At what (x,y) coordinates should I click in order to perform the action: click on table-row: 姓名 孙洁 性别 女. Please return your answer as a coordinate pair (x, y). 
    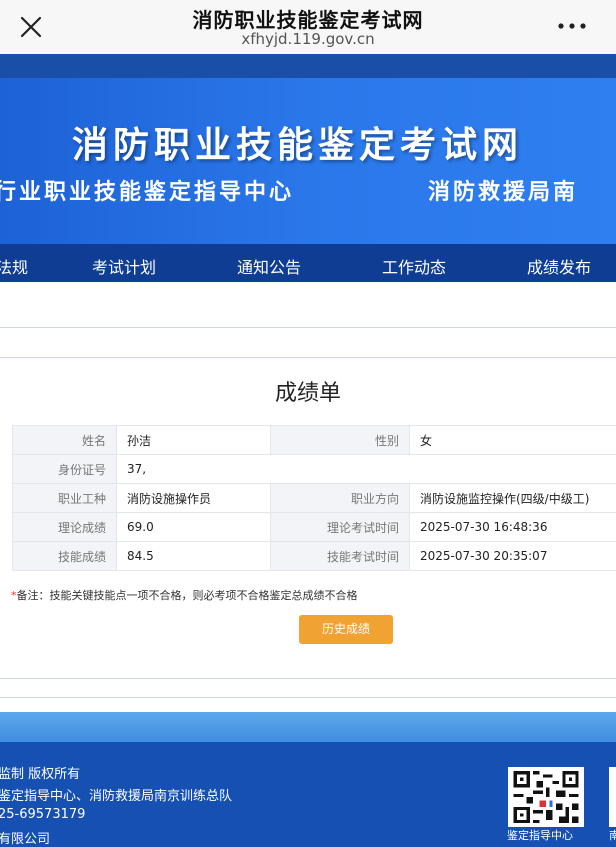
    Looking at the image, I should click on (314, 440).